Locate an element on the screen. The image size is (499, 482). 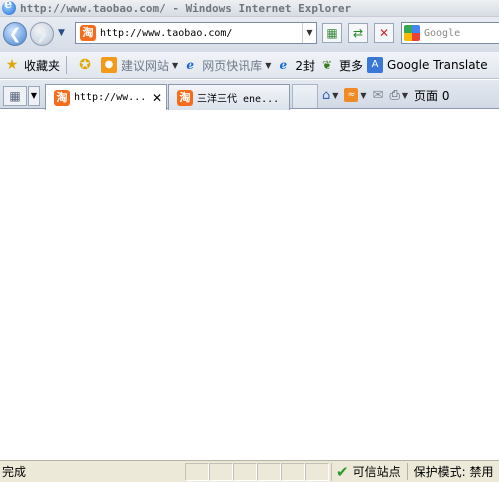
favorite-item-mail: e 2封 is located at coordinates (295, 65).